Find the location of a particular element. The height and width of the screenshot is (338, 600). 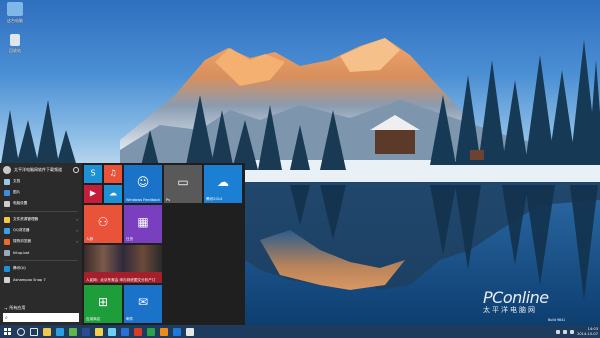

desktop-icon-label: 这台电脑 is located at coordinates (15, 20).